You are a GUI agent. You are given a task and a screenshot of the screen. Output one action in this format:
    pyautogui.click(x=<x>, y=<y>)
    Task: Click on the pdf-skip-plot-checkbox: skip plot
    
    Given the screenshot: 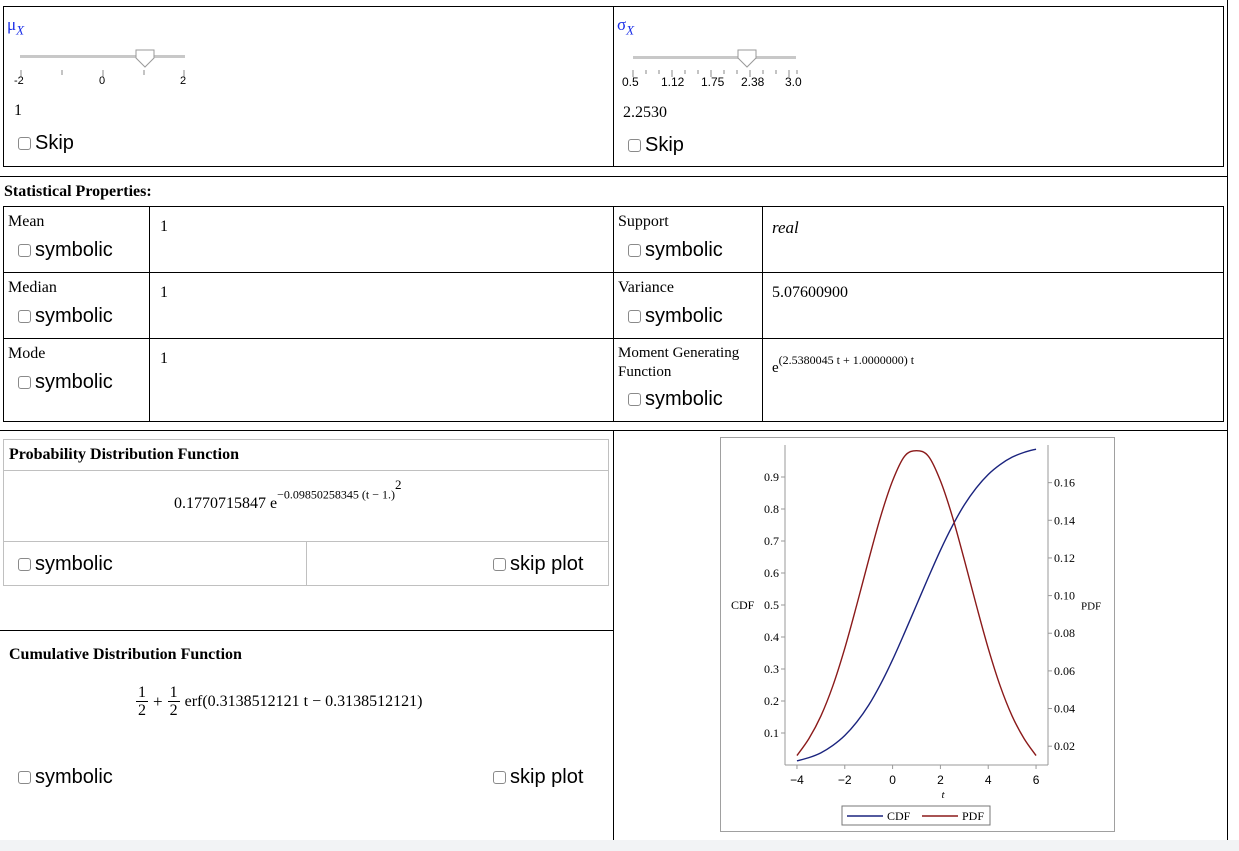 What is the action you would take?
    pyautogui.click(x=538, y=564)
    